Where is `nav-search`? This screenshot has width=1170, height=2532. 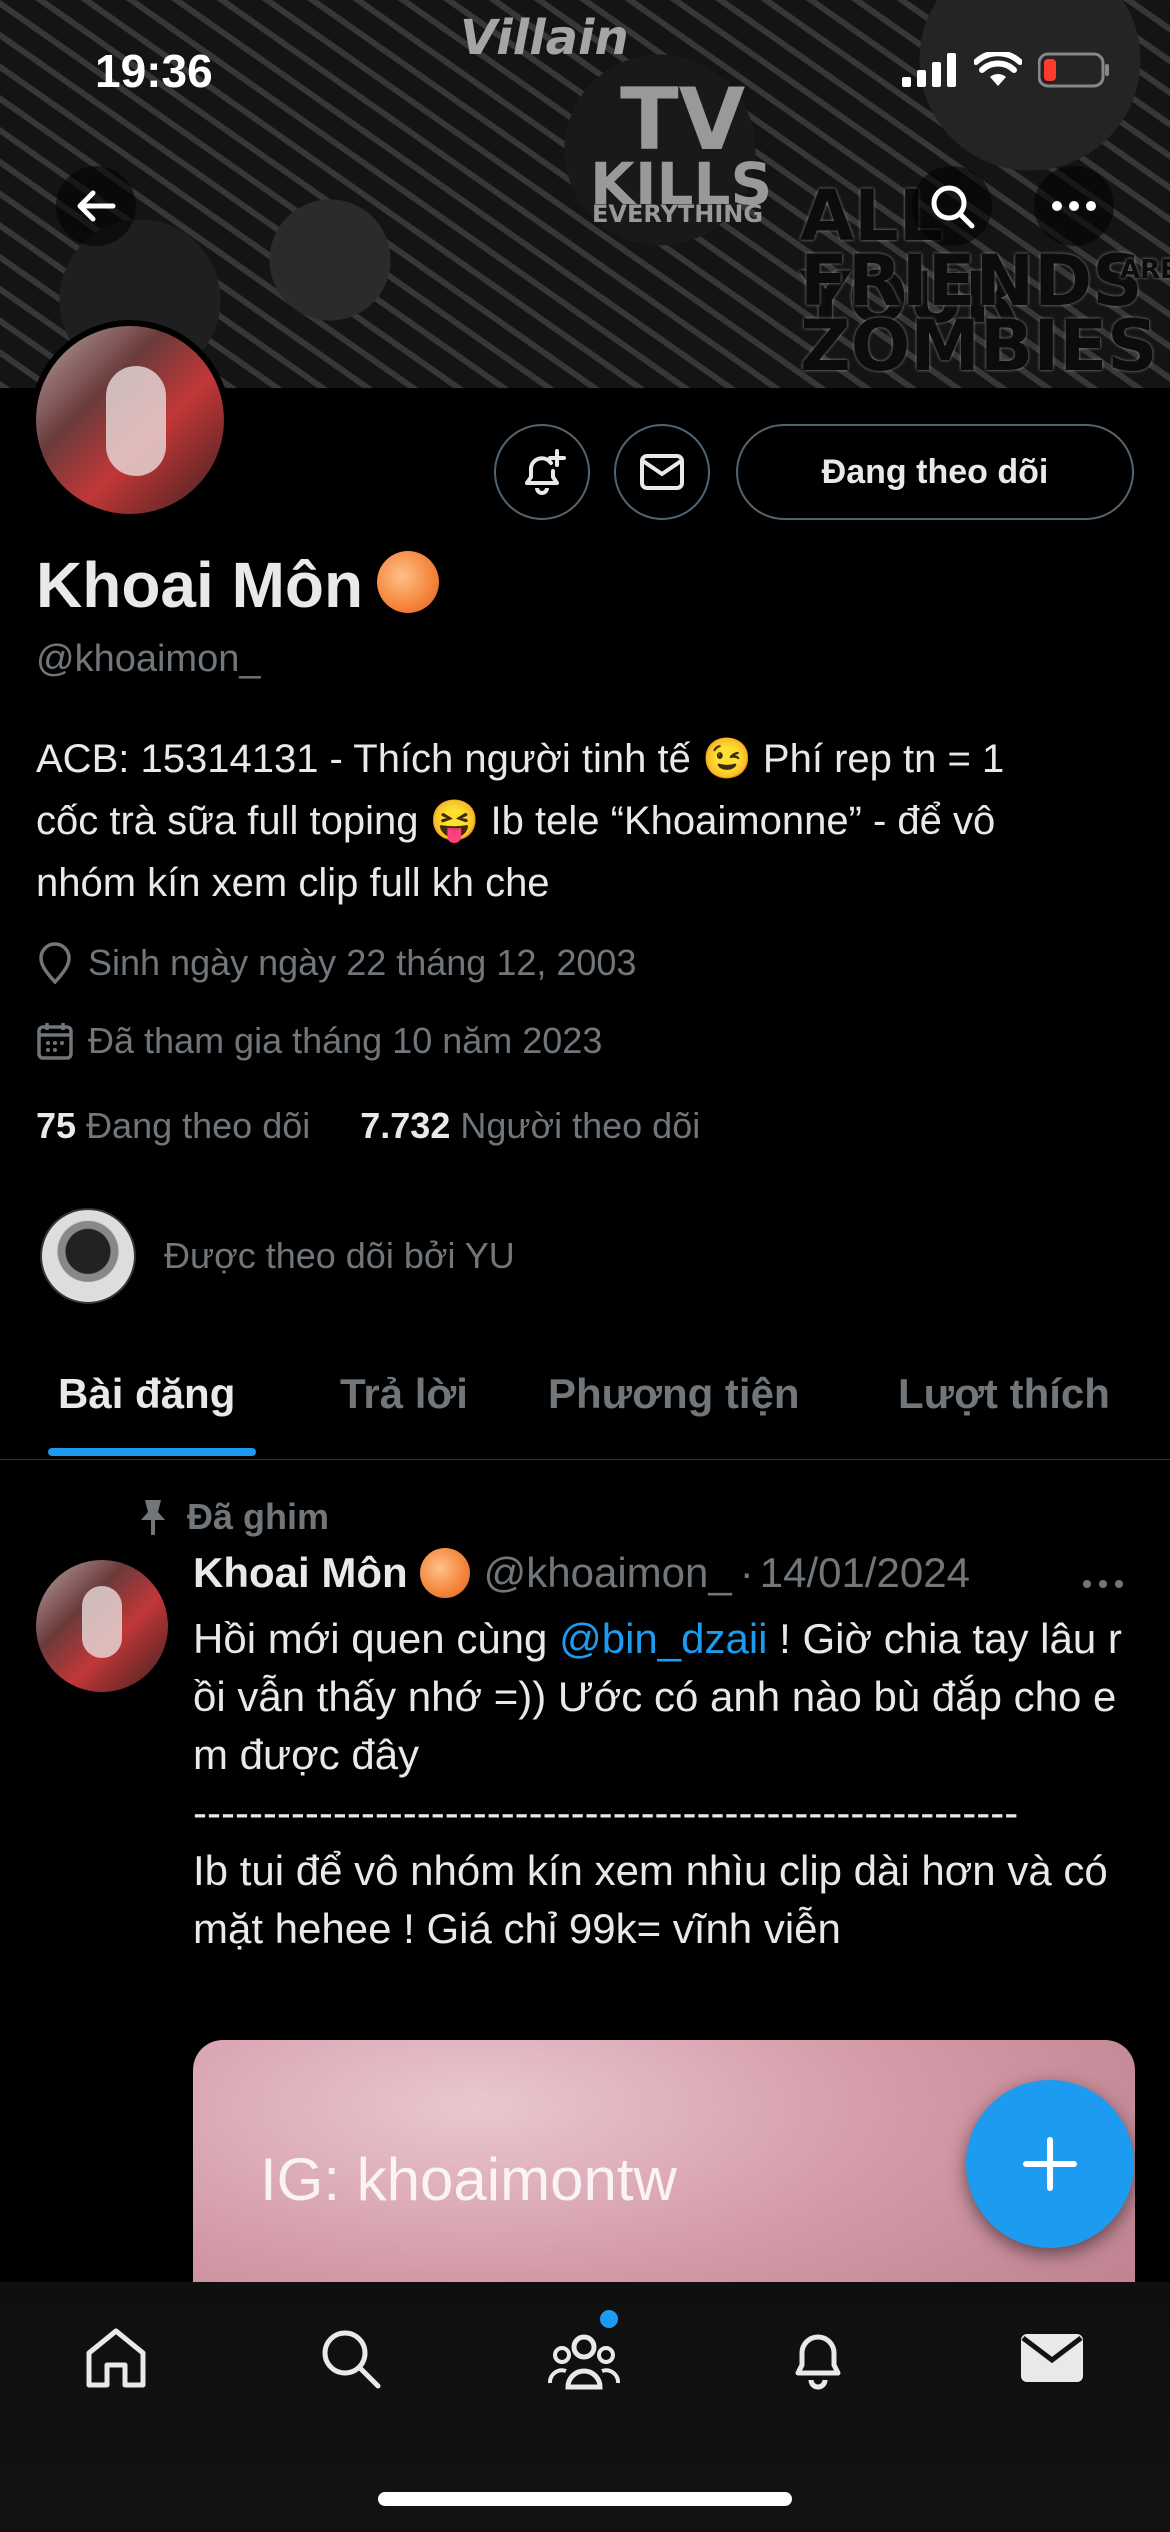 nav-search is located at coordinates (350, 2358).